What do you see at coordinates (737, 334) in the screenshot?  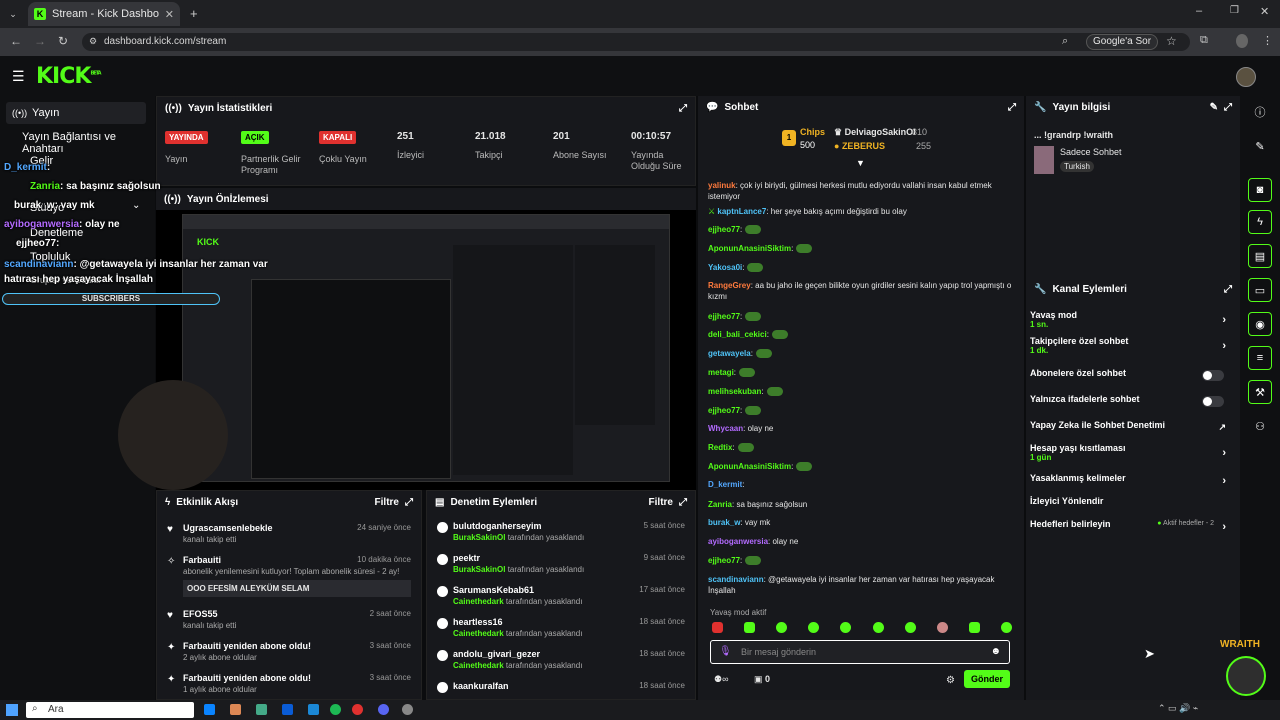 I see `chat-user: deli_bali_cekici` at bounding box center [737, 334].